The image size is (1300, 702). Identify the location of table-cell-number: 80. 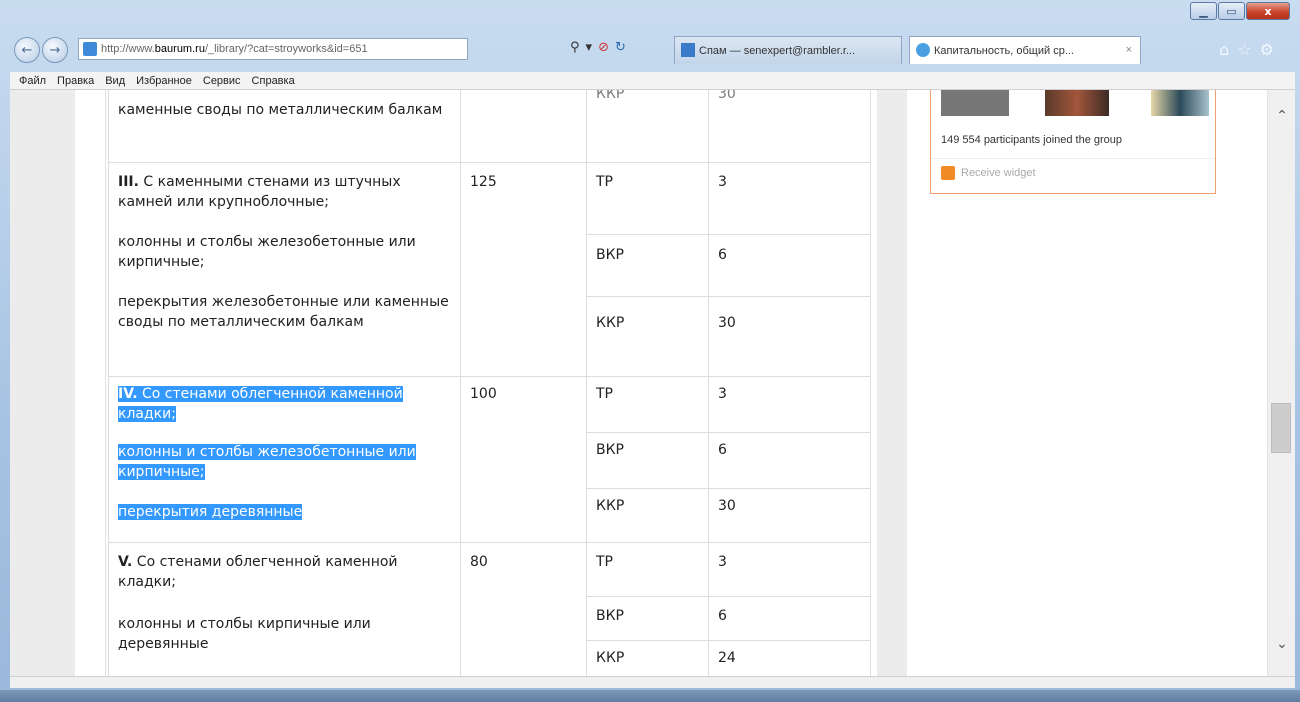
(479, 562).